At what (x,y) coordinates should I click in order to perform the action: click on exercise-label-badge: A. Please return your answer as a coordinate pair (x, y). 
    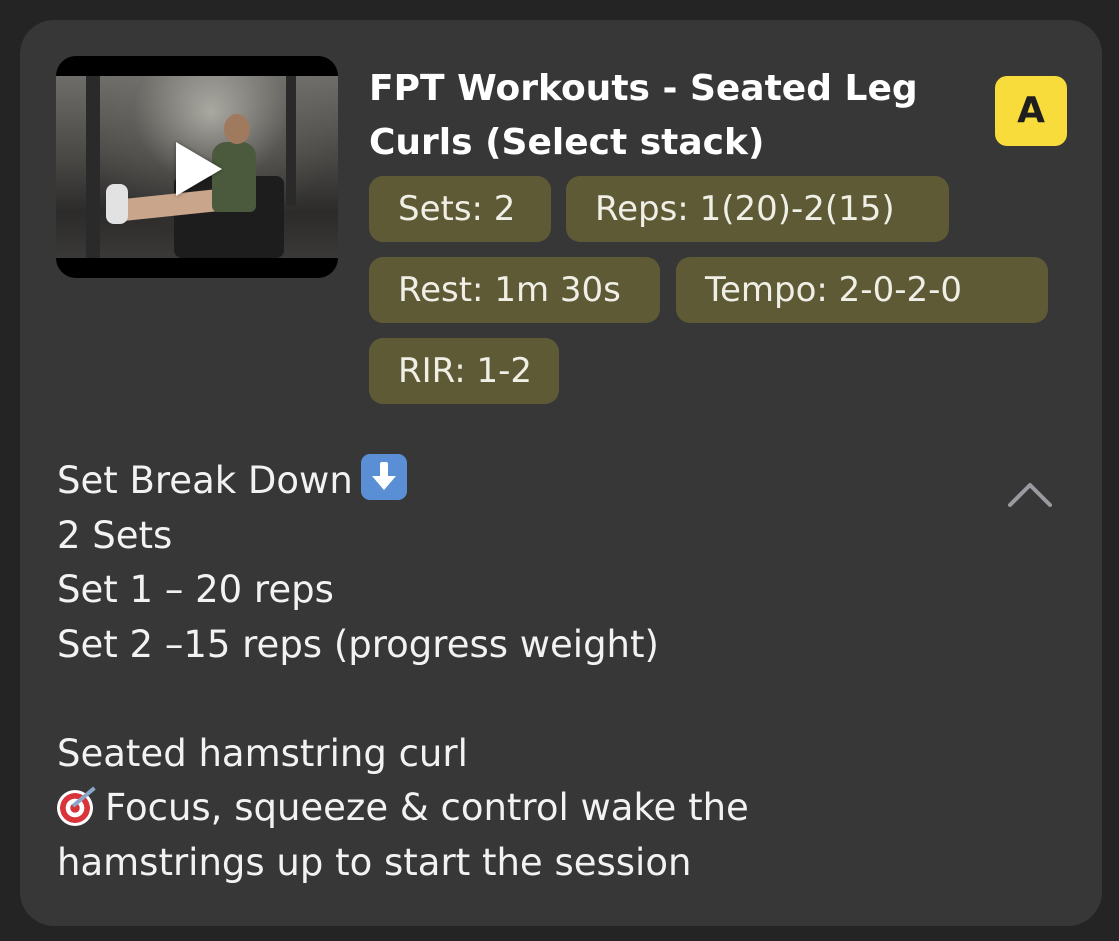
    Looking at the image, I should click on (1031, 111).